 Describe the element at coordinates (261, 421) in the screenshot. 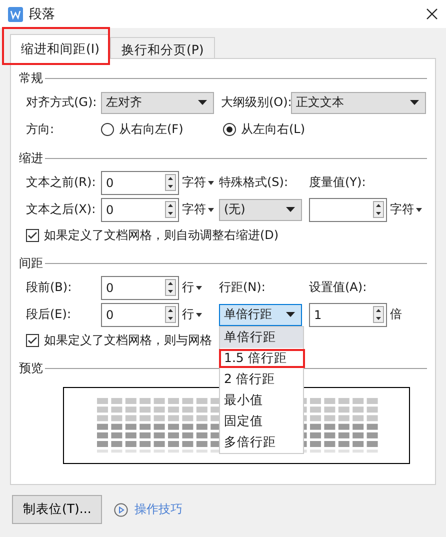

I see `dropdown-option: 固定值` at that location.